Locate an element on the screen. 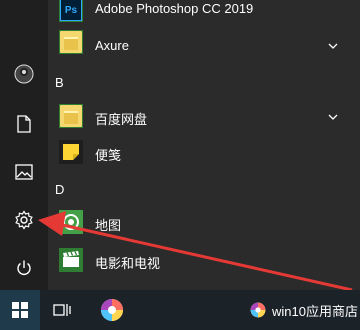  taskbar-app-store-label: win10应用商店 is located at coordinates (315, 311).